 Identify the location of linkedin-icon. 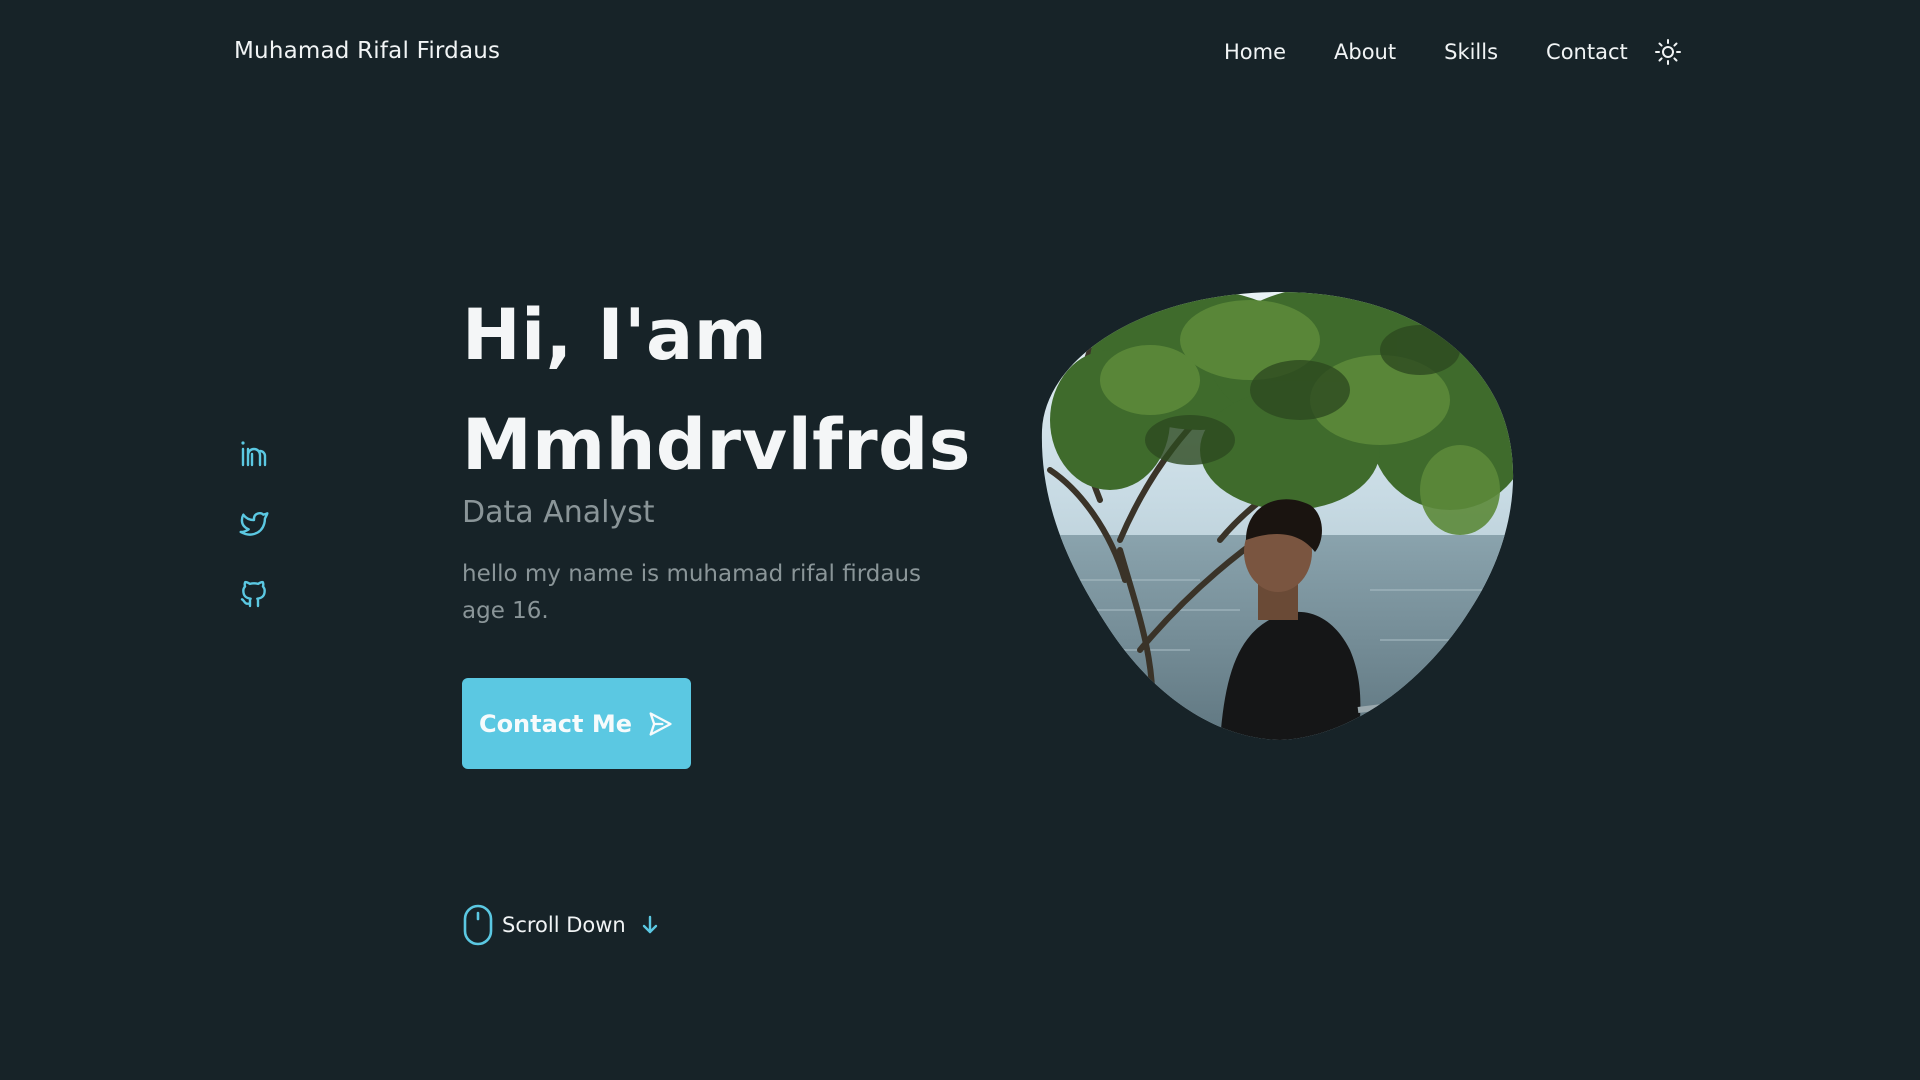
(254, 454).